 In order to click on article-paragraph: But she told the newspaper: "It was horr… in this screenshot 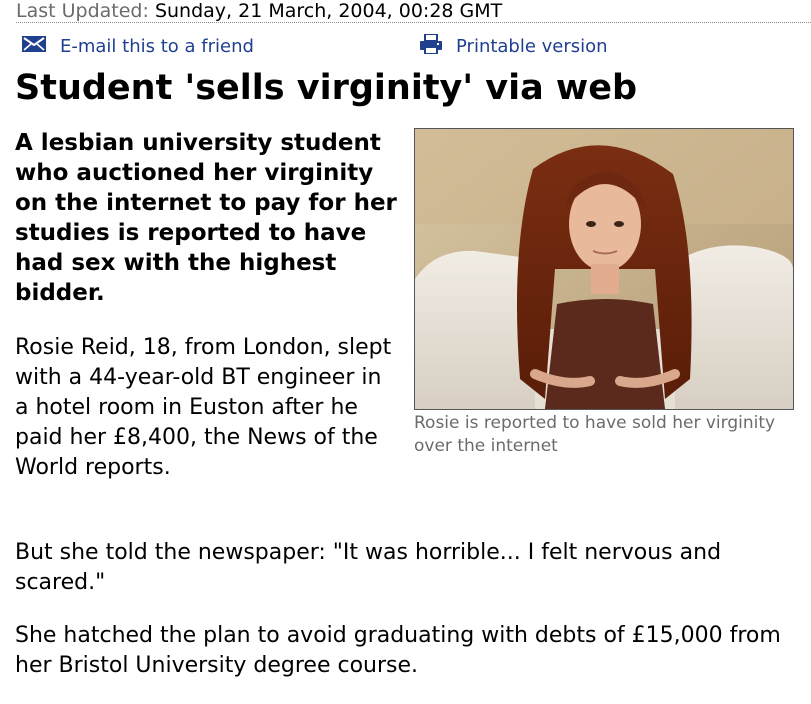, I will do `click(368, 567)`.